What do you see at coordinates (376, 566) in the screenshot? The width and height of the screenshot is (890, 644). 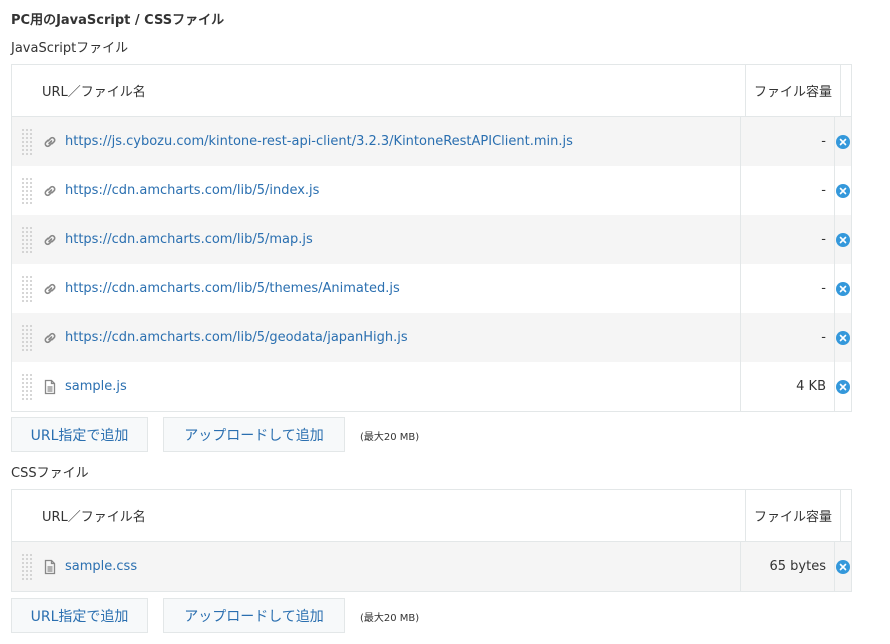 I see `css-row-name-cell: sample.css` at bounding box center [376, 566].